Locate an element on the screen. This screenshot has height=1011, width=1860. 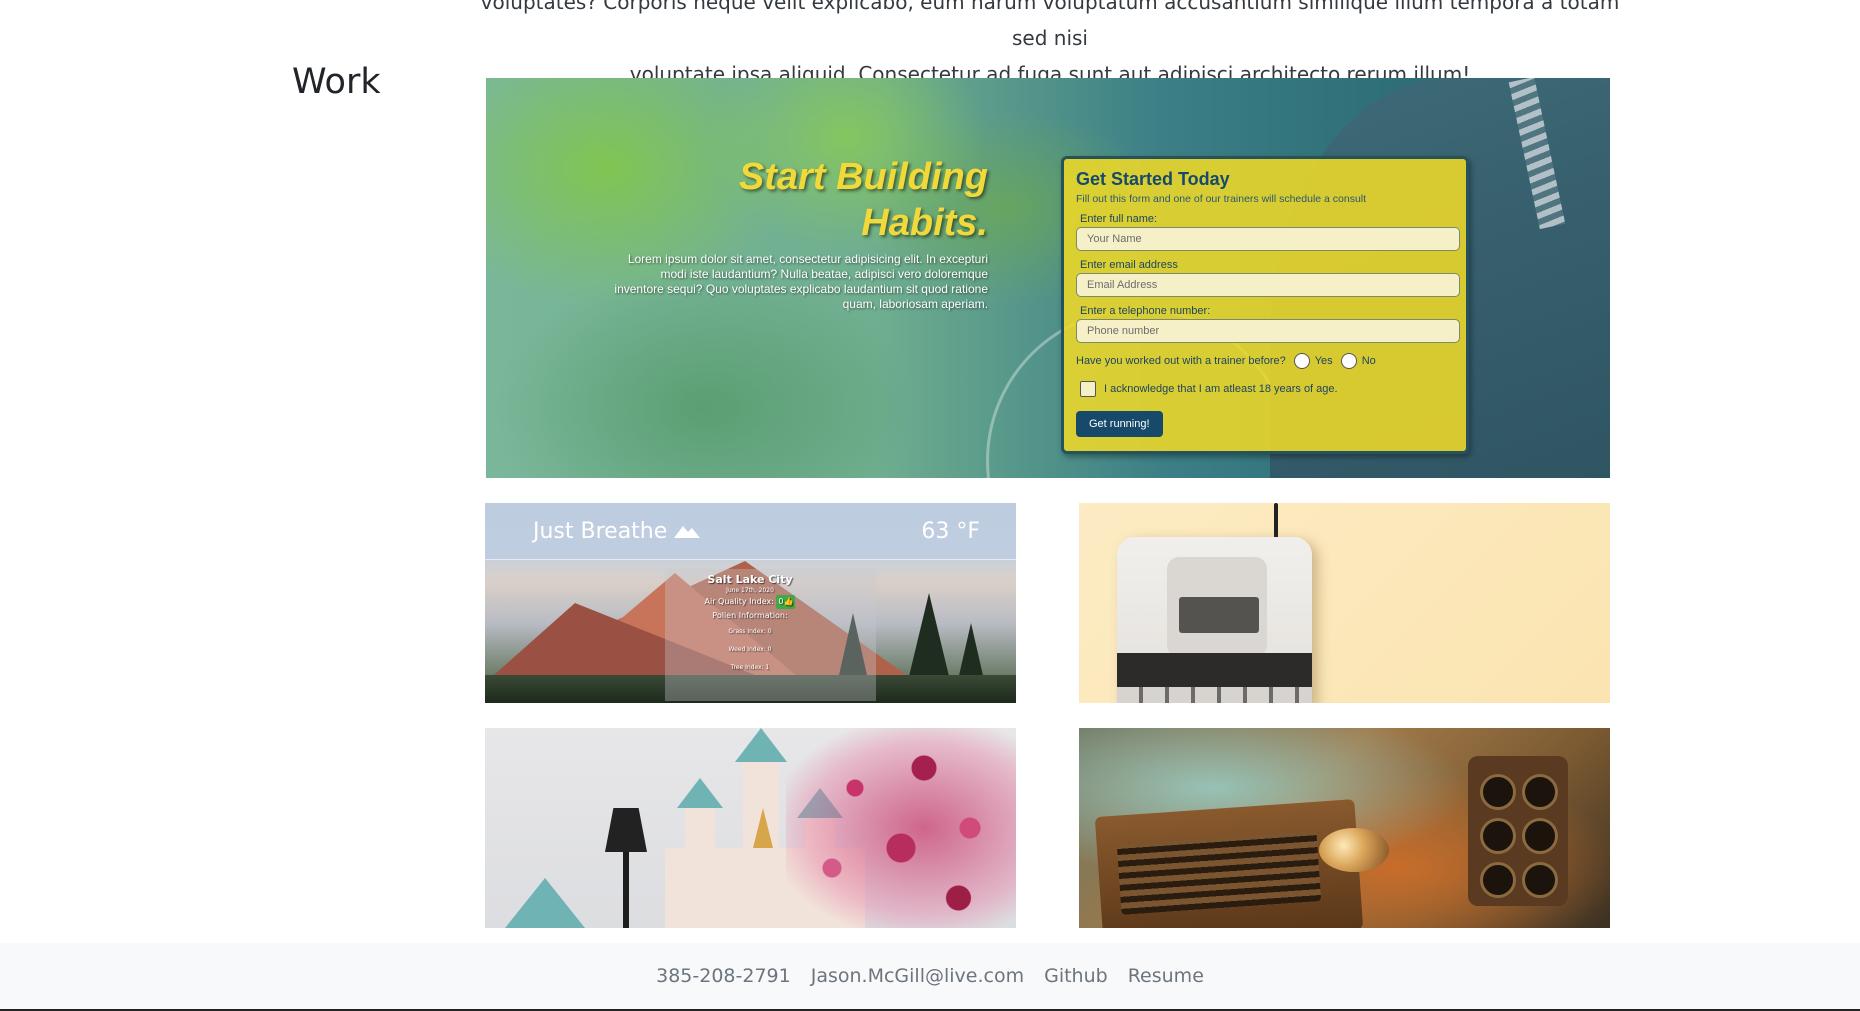
printer-keys-shape is located at coordinates (1214, 695).